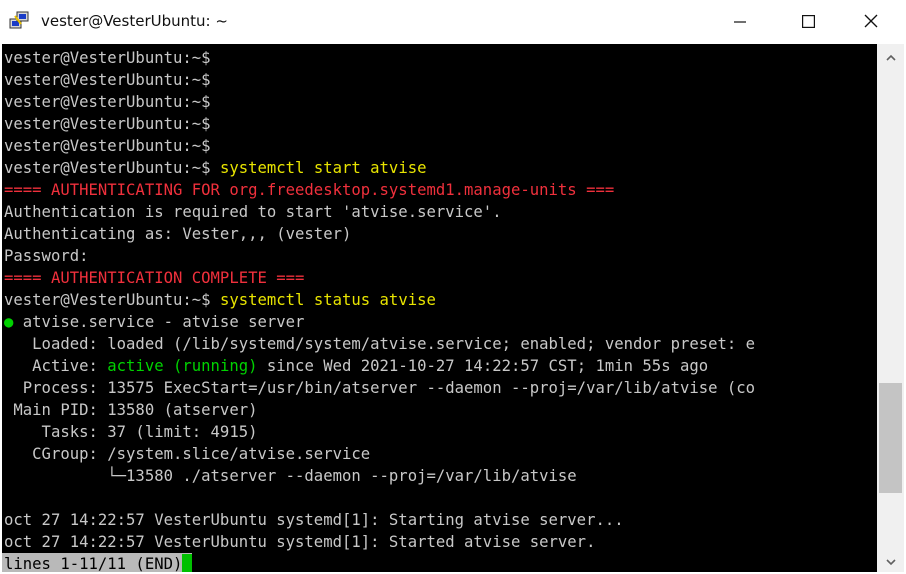 This screenshot has width=906, height=574. I want to click on chevron-down-icon, so click(890, 560).